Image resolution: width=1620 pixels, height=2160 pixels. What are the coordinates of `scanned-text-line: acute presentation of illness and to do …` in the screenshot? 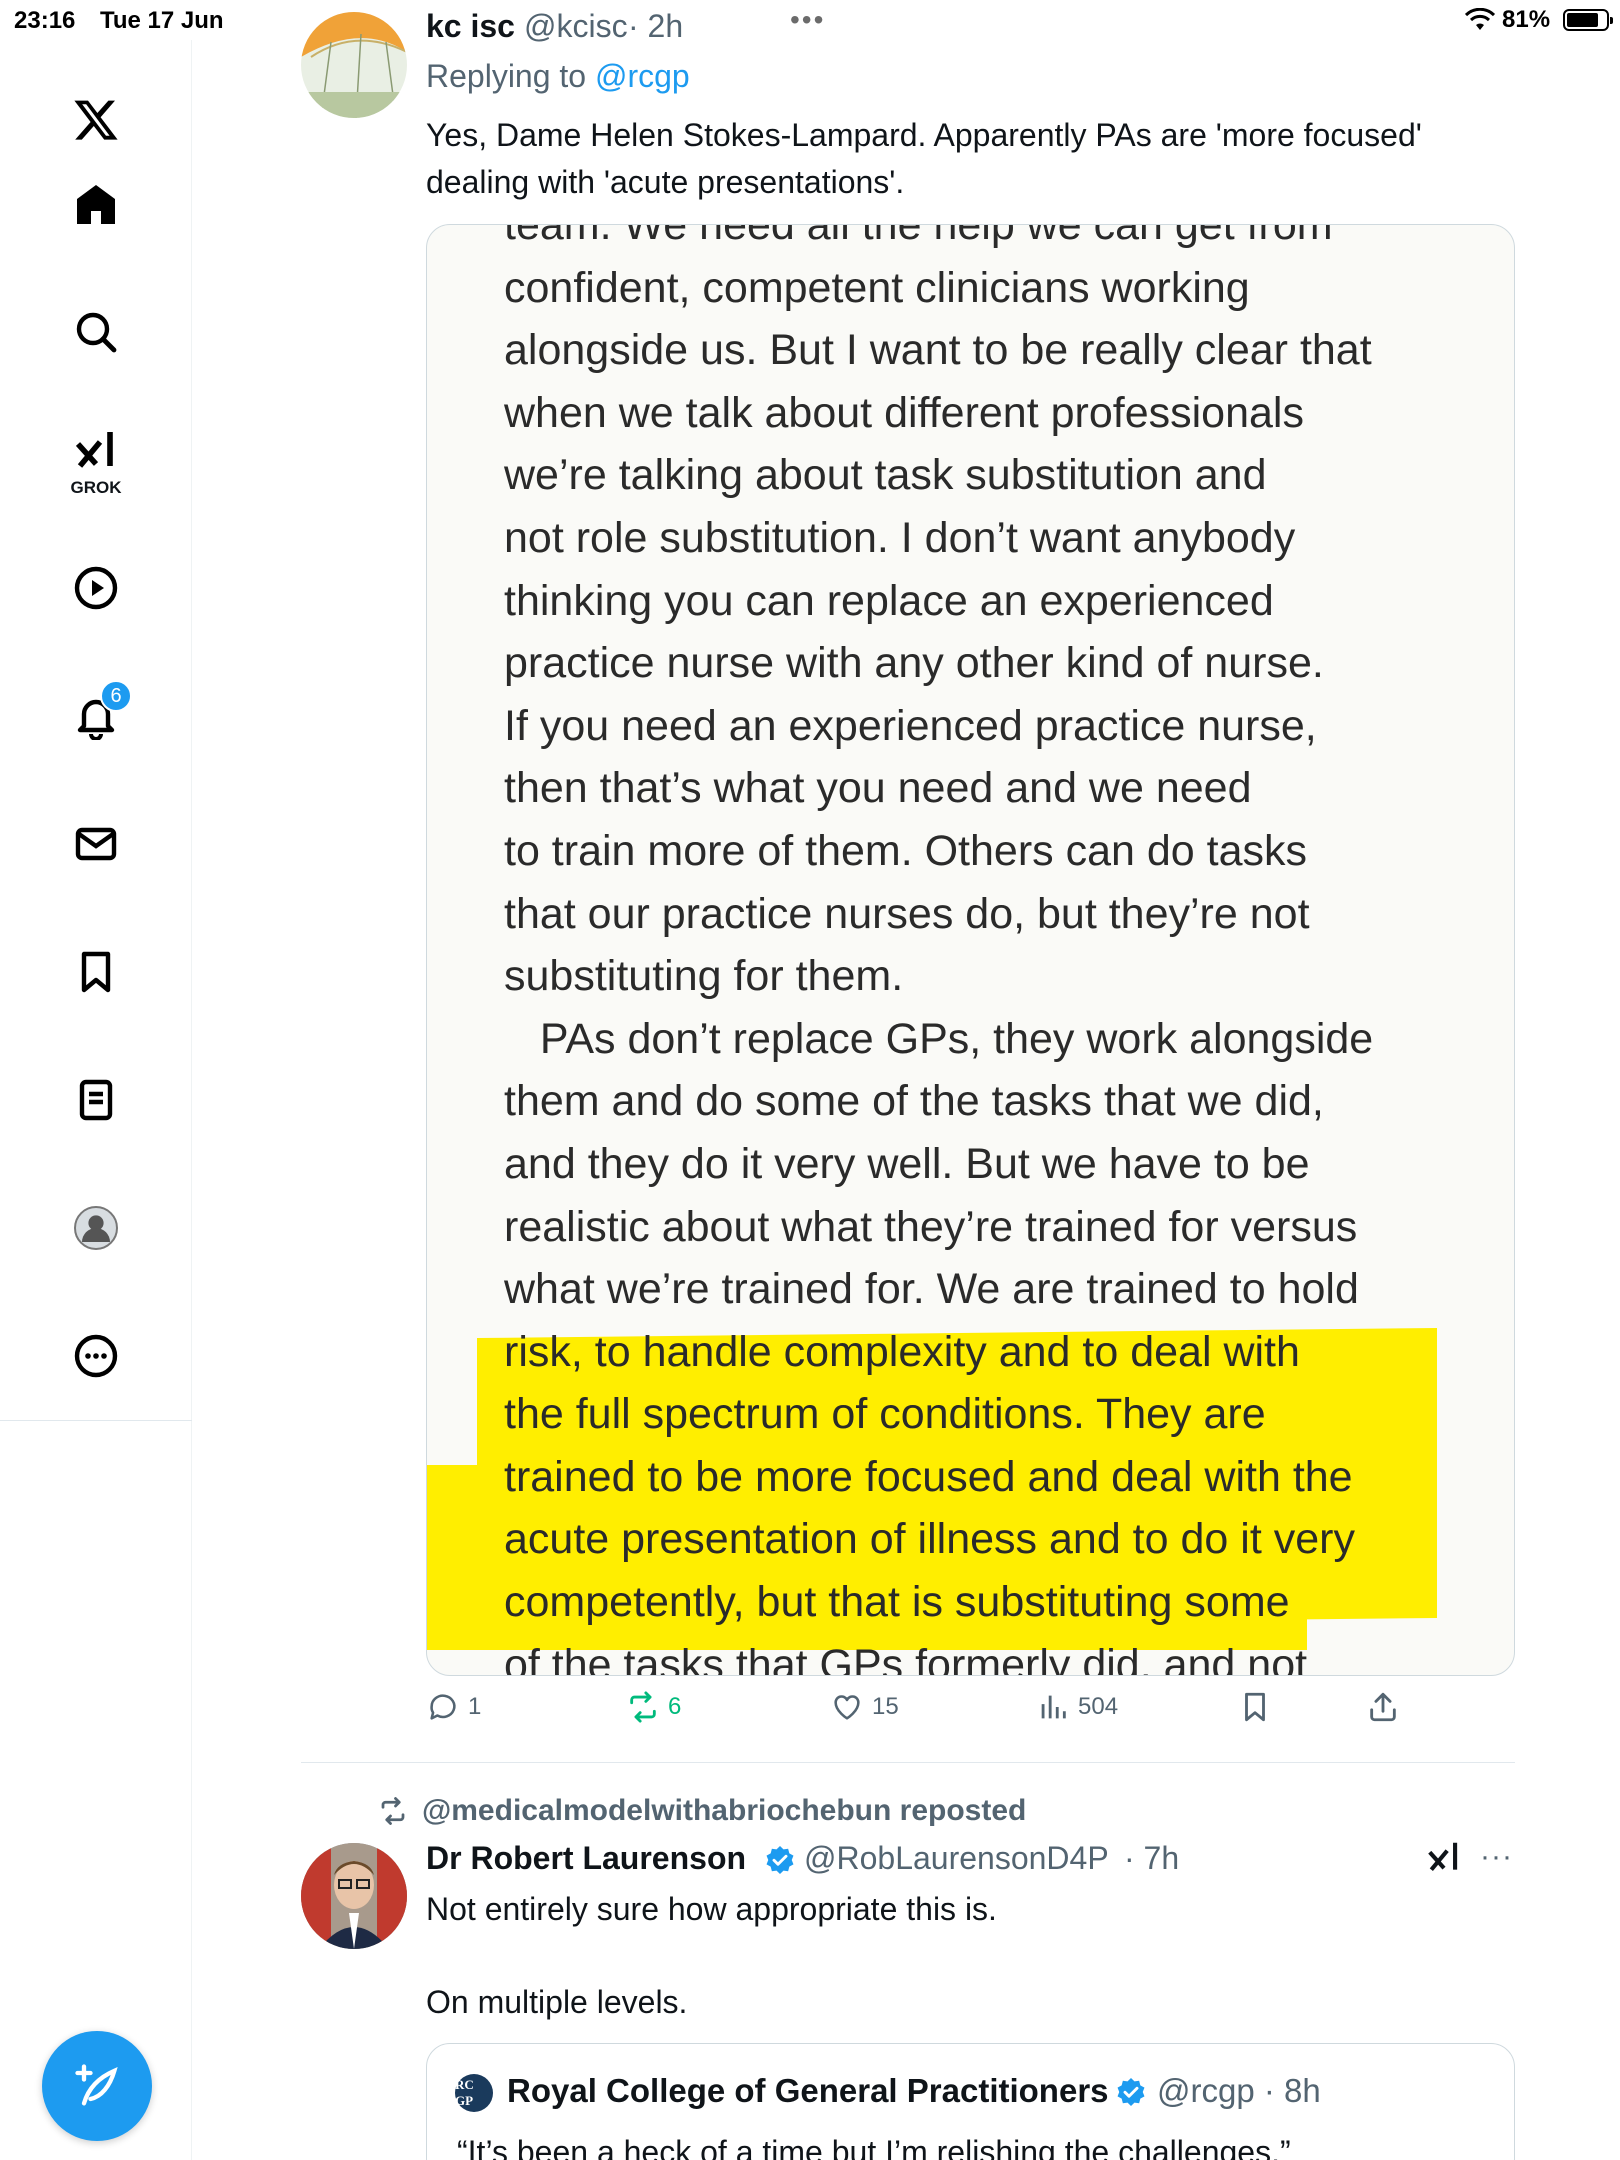 It's located at (929, 1539).